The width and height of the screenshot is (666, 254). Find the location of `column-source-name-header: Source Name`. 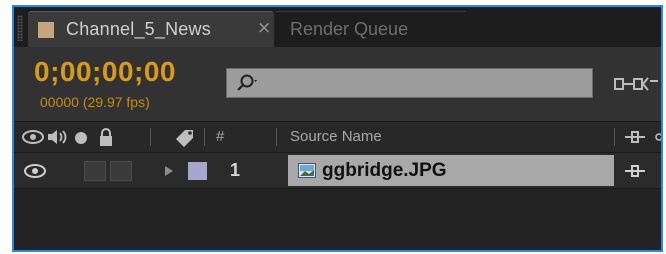

column-source-name-header: Source Name is located at coordinates (336, 136).